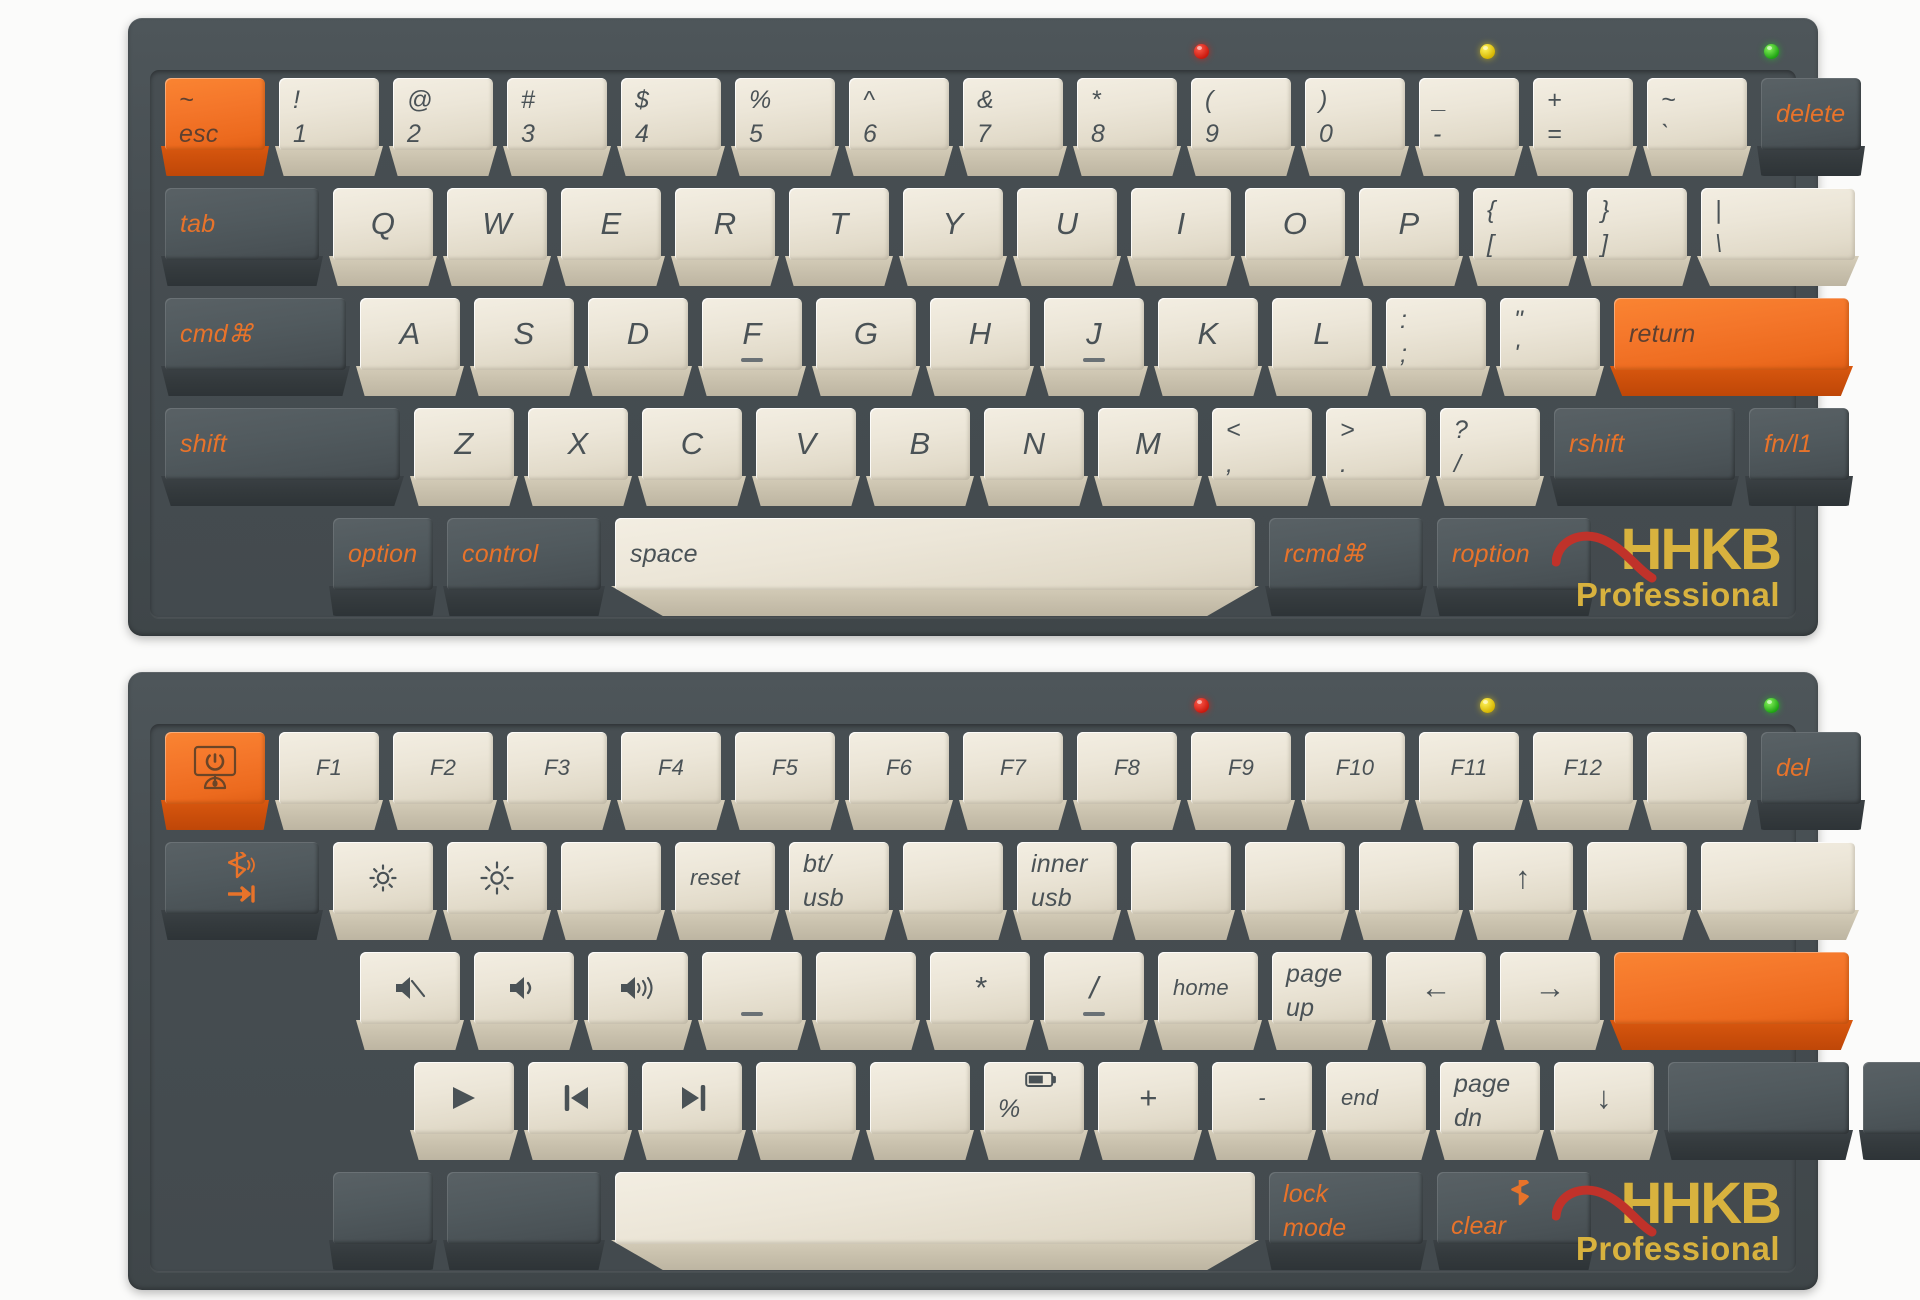 The image size is (1920, 1300). What do you see at coordinates (866, 346) in the screenshot?
I see `key-g: G` at bounding box center [866, 346].